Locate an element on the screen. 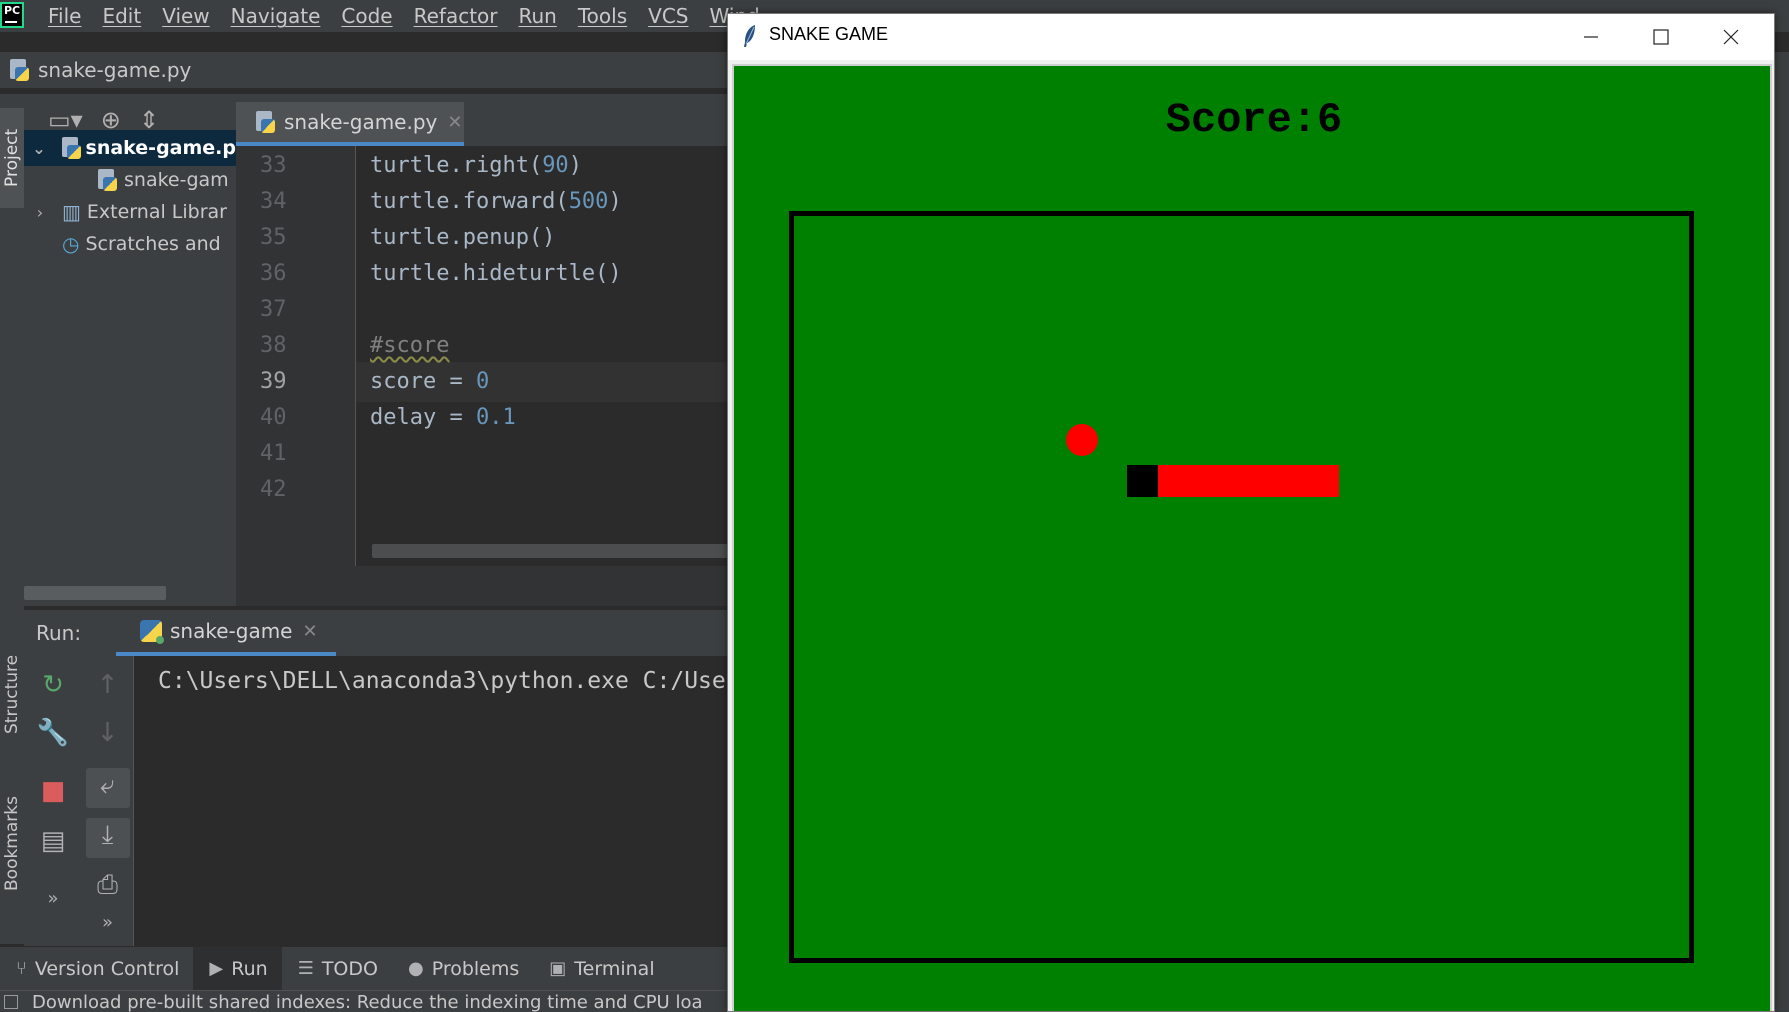  tool-tab-version-control: ⑂ Version Control is located at coordinates (96, 969).